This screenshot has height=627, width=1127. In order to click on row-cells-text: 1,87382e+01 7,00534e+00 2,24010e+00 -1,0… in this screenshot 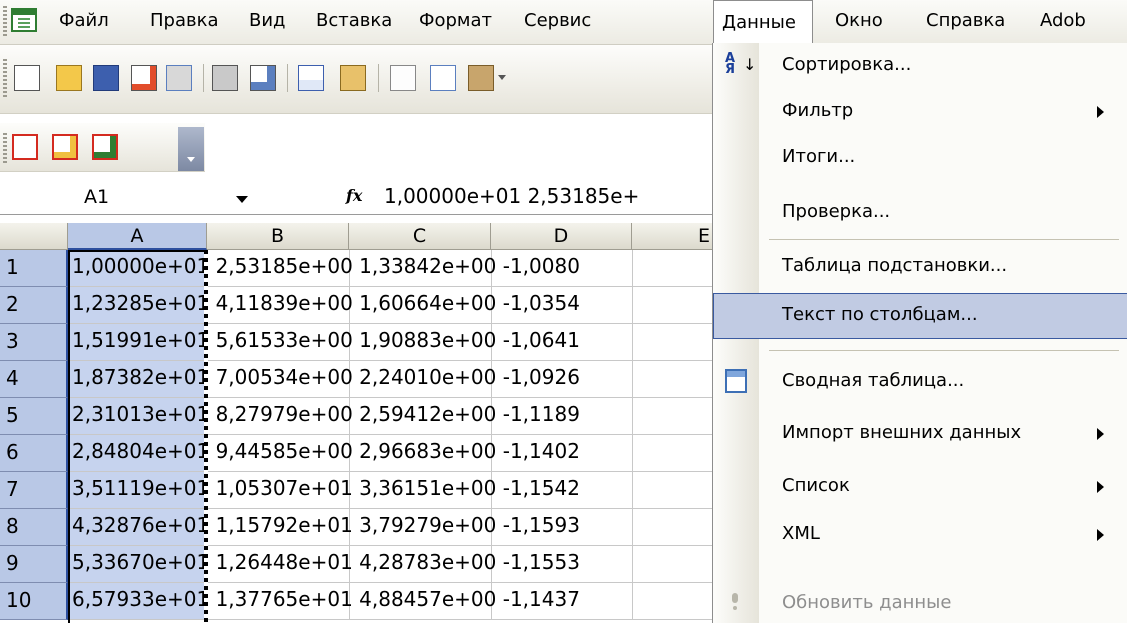, I will do `click(326, 377)`.